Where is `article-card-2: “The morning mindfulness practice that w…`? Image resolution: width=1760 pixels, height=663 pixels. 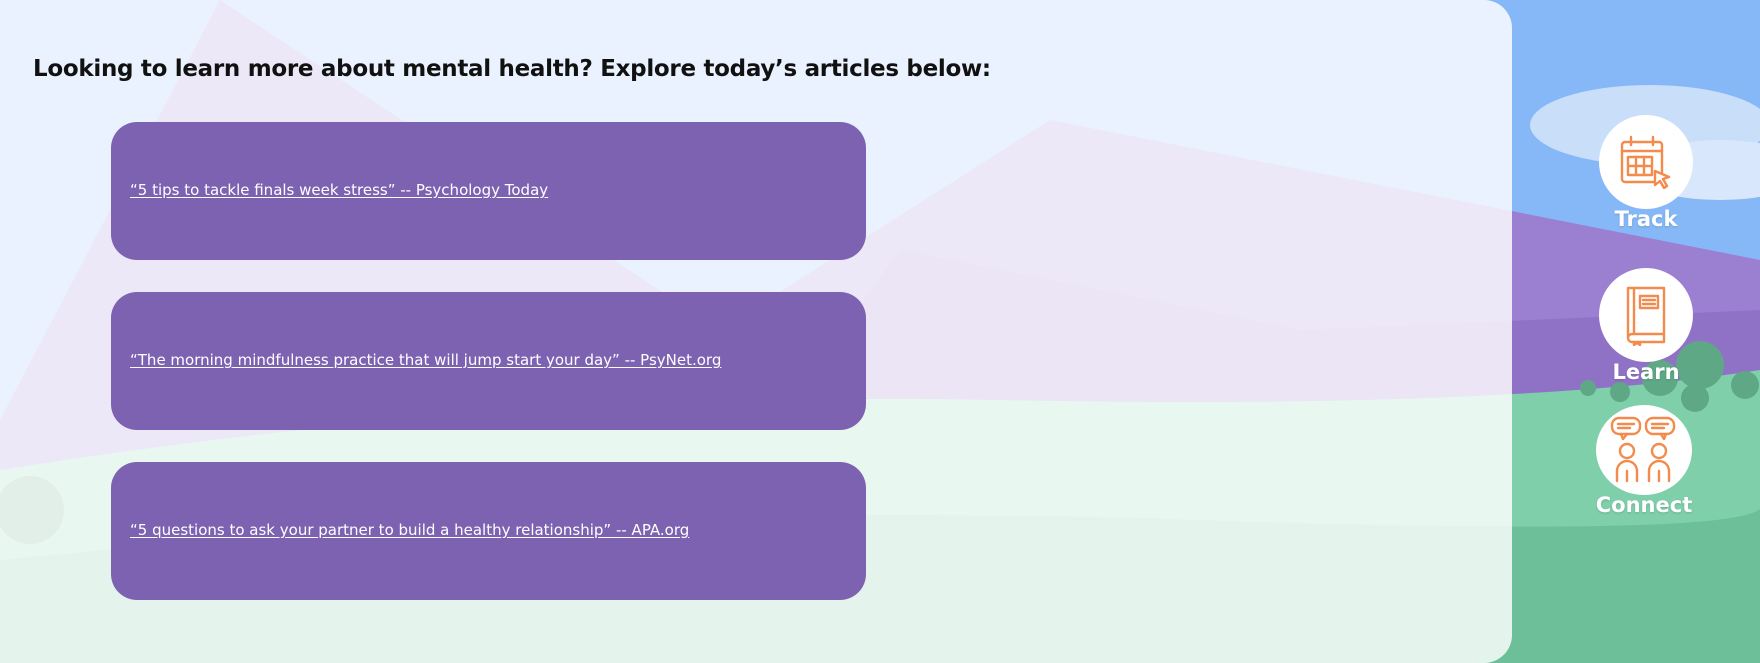 article-card-2: “The morning mindfulness practice that w… is located at coordinates (488, 361).